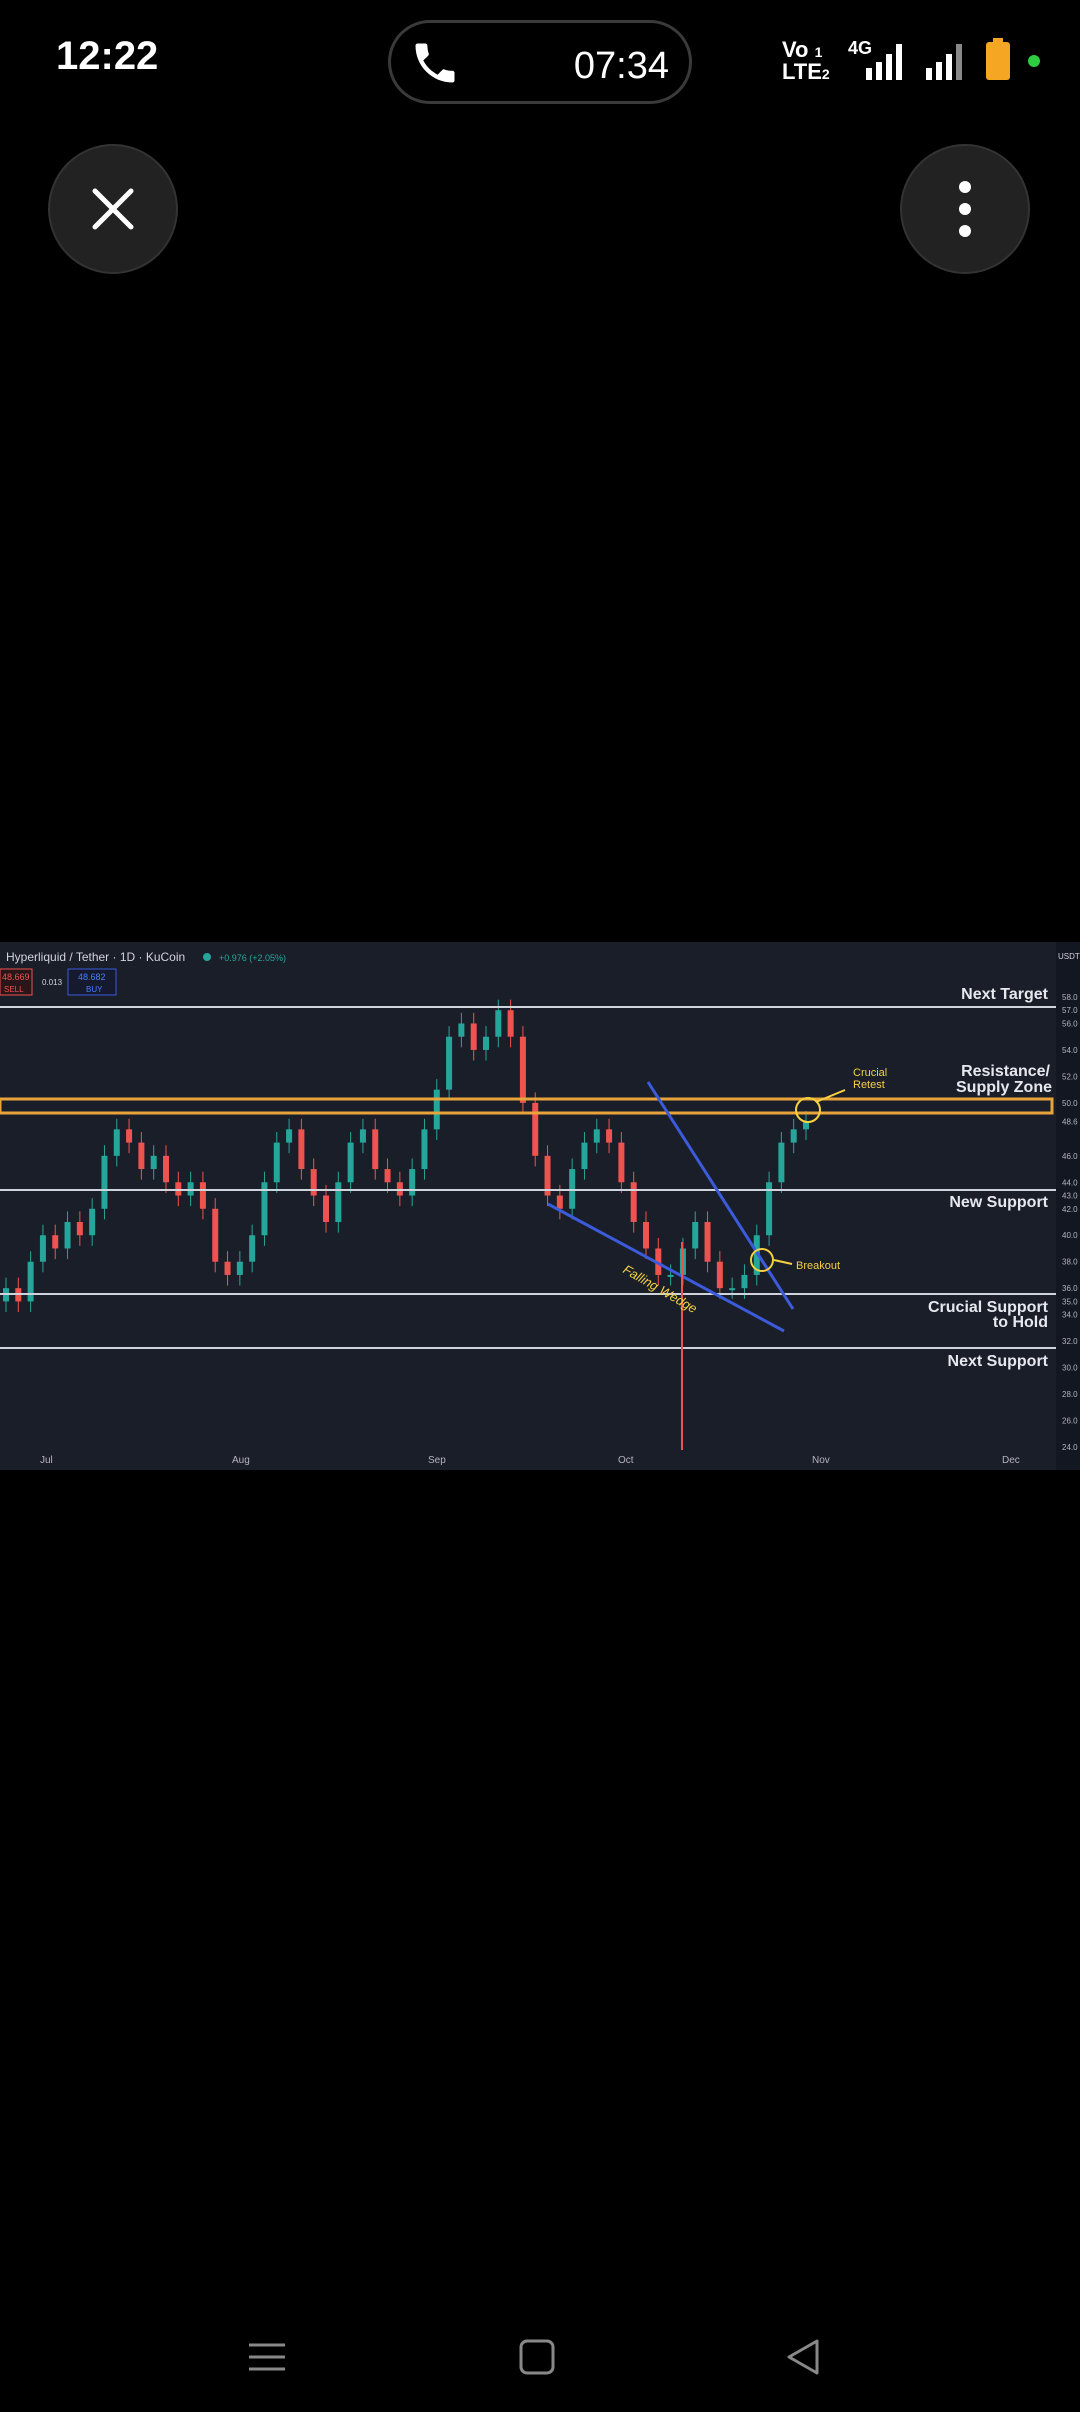 The width and height of the screenshot is (1080, 2412). I want to click on ongoing-call-pill: 07:34, so click(540, 62).